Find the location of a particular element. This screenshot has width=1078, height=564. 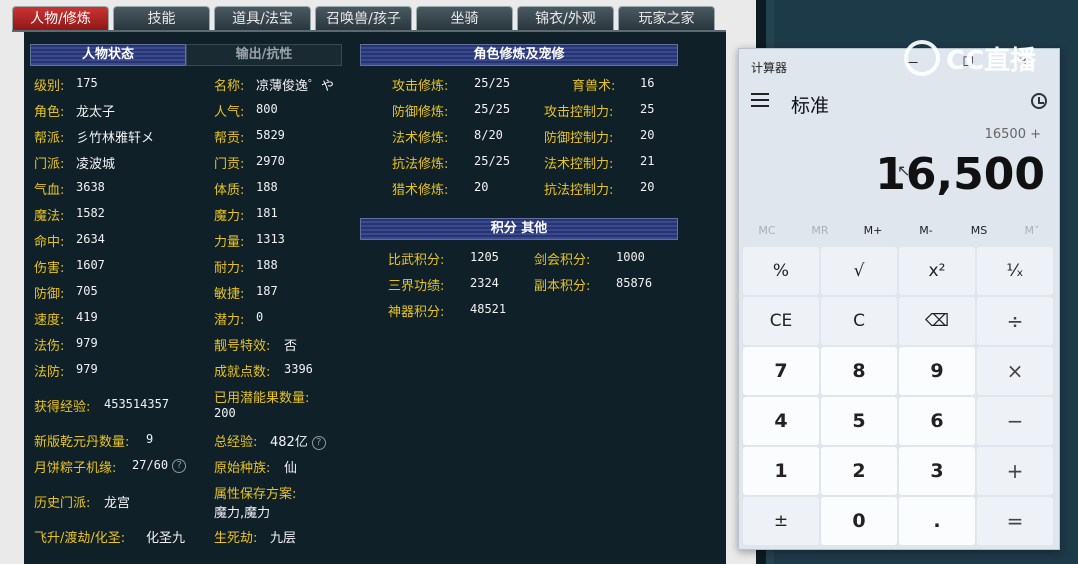

stat-value: 1313 is located at coordinates (270, 239).